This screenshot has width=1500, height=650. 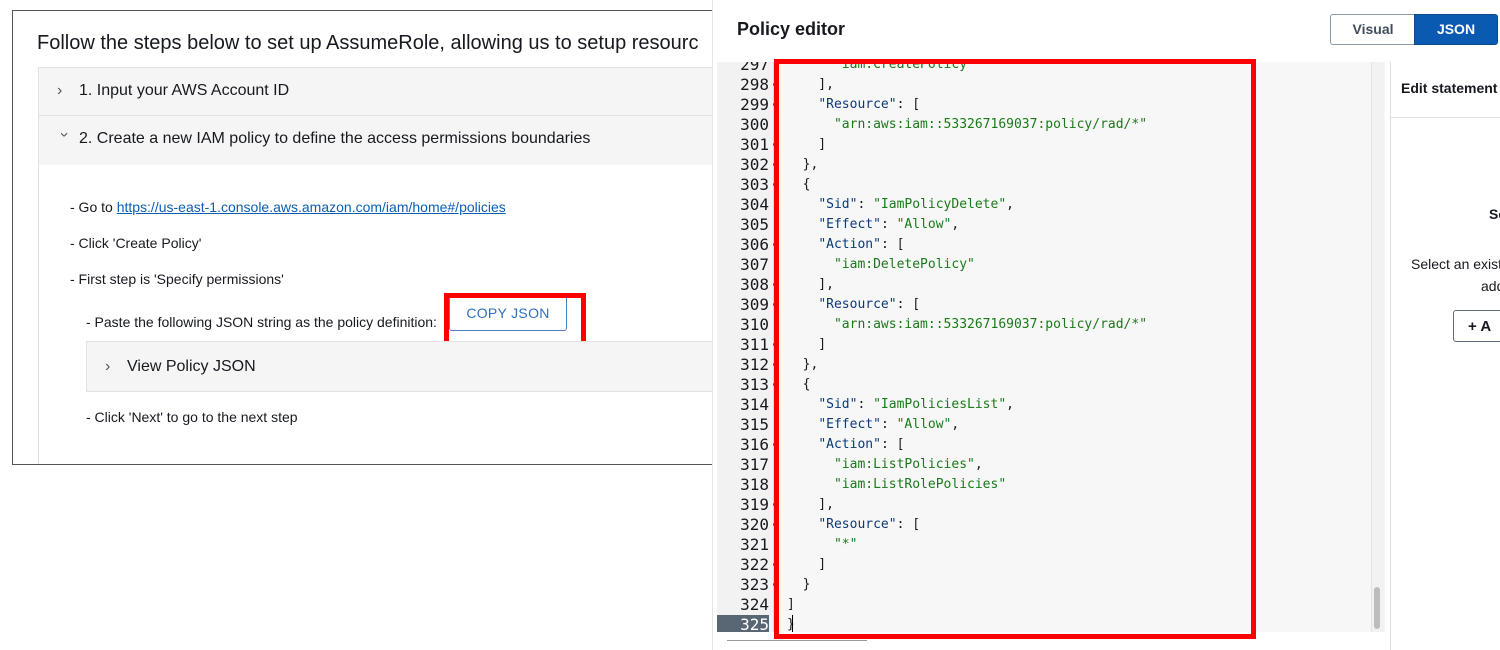 I want to click on line-number: 322, so click(x=754, y=564).